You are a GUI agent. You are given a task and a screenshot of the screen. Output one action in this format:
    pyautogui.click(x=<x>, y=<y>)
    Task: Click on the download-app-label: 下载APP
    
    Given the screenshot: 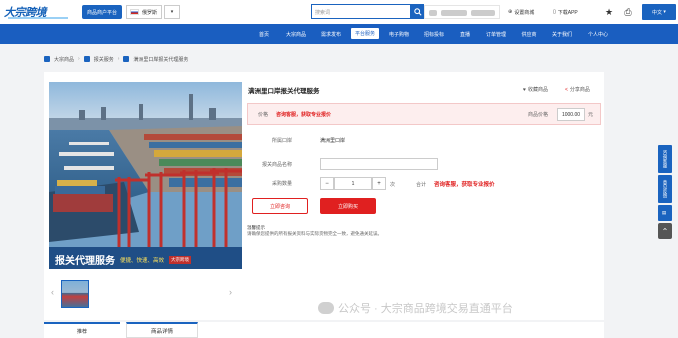 What is the action you would take?
    pyautogui.click(x=567, y=12)
    